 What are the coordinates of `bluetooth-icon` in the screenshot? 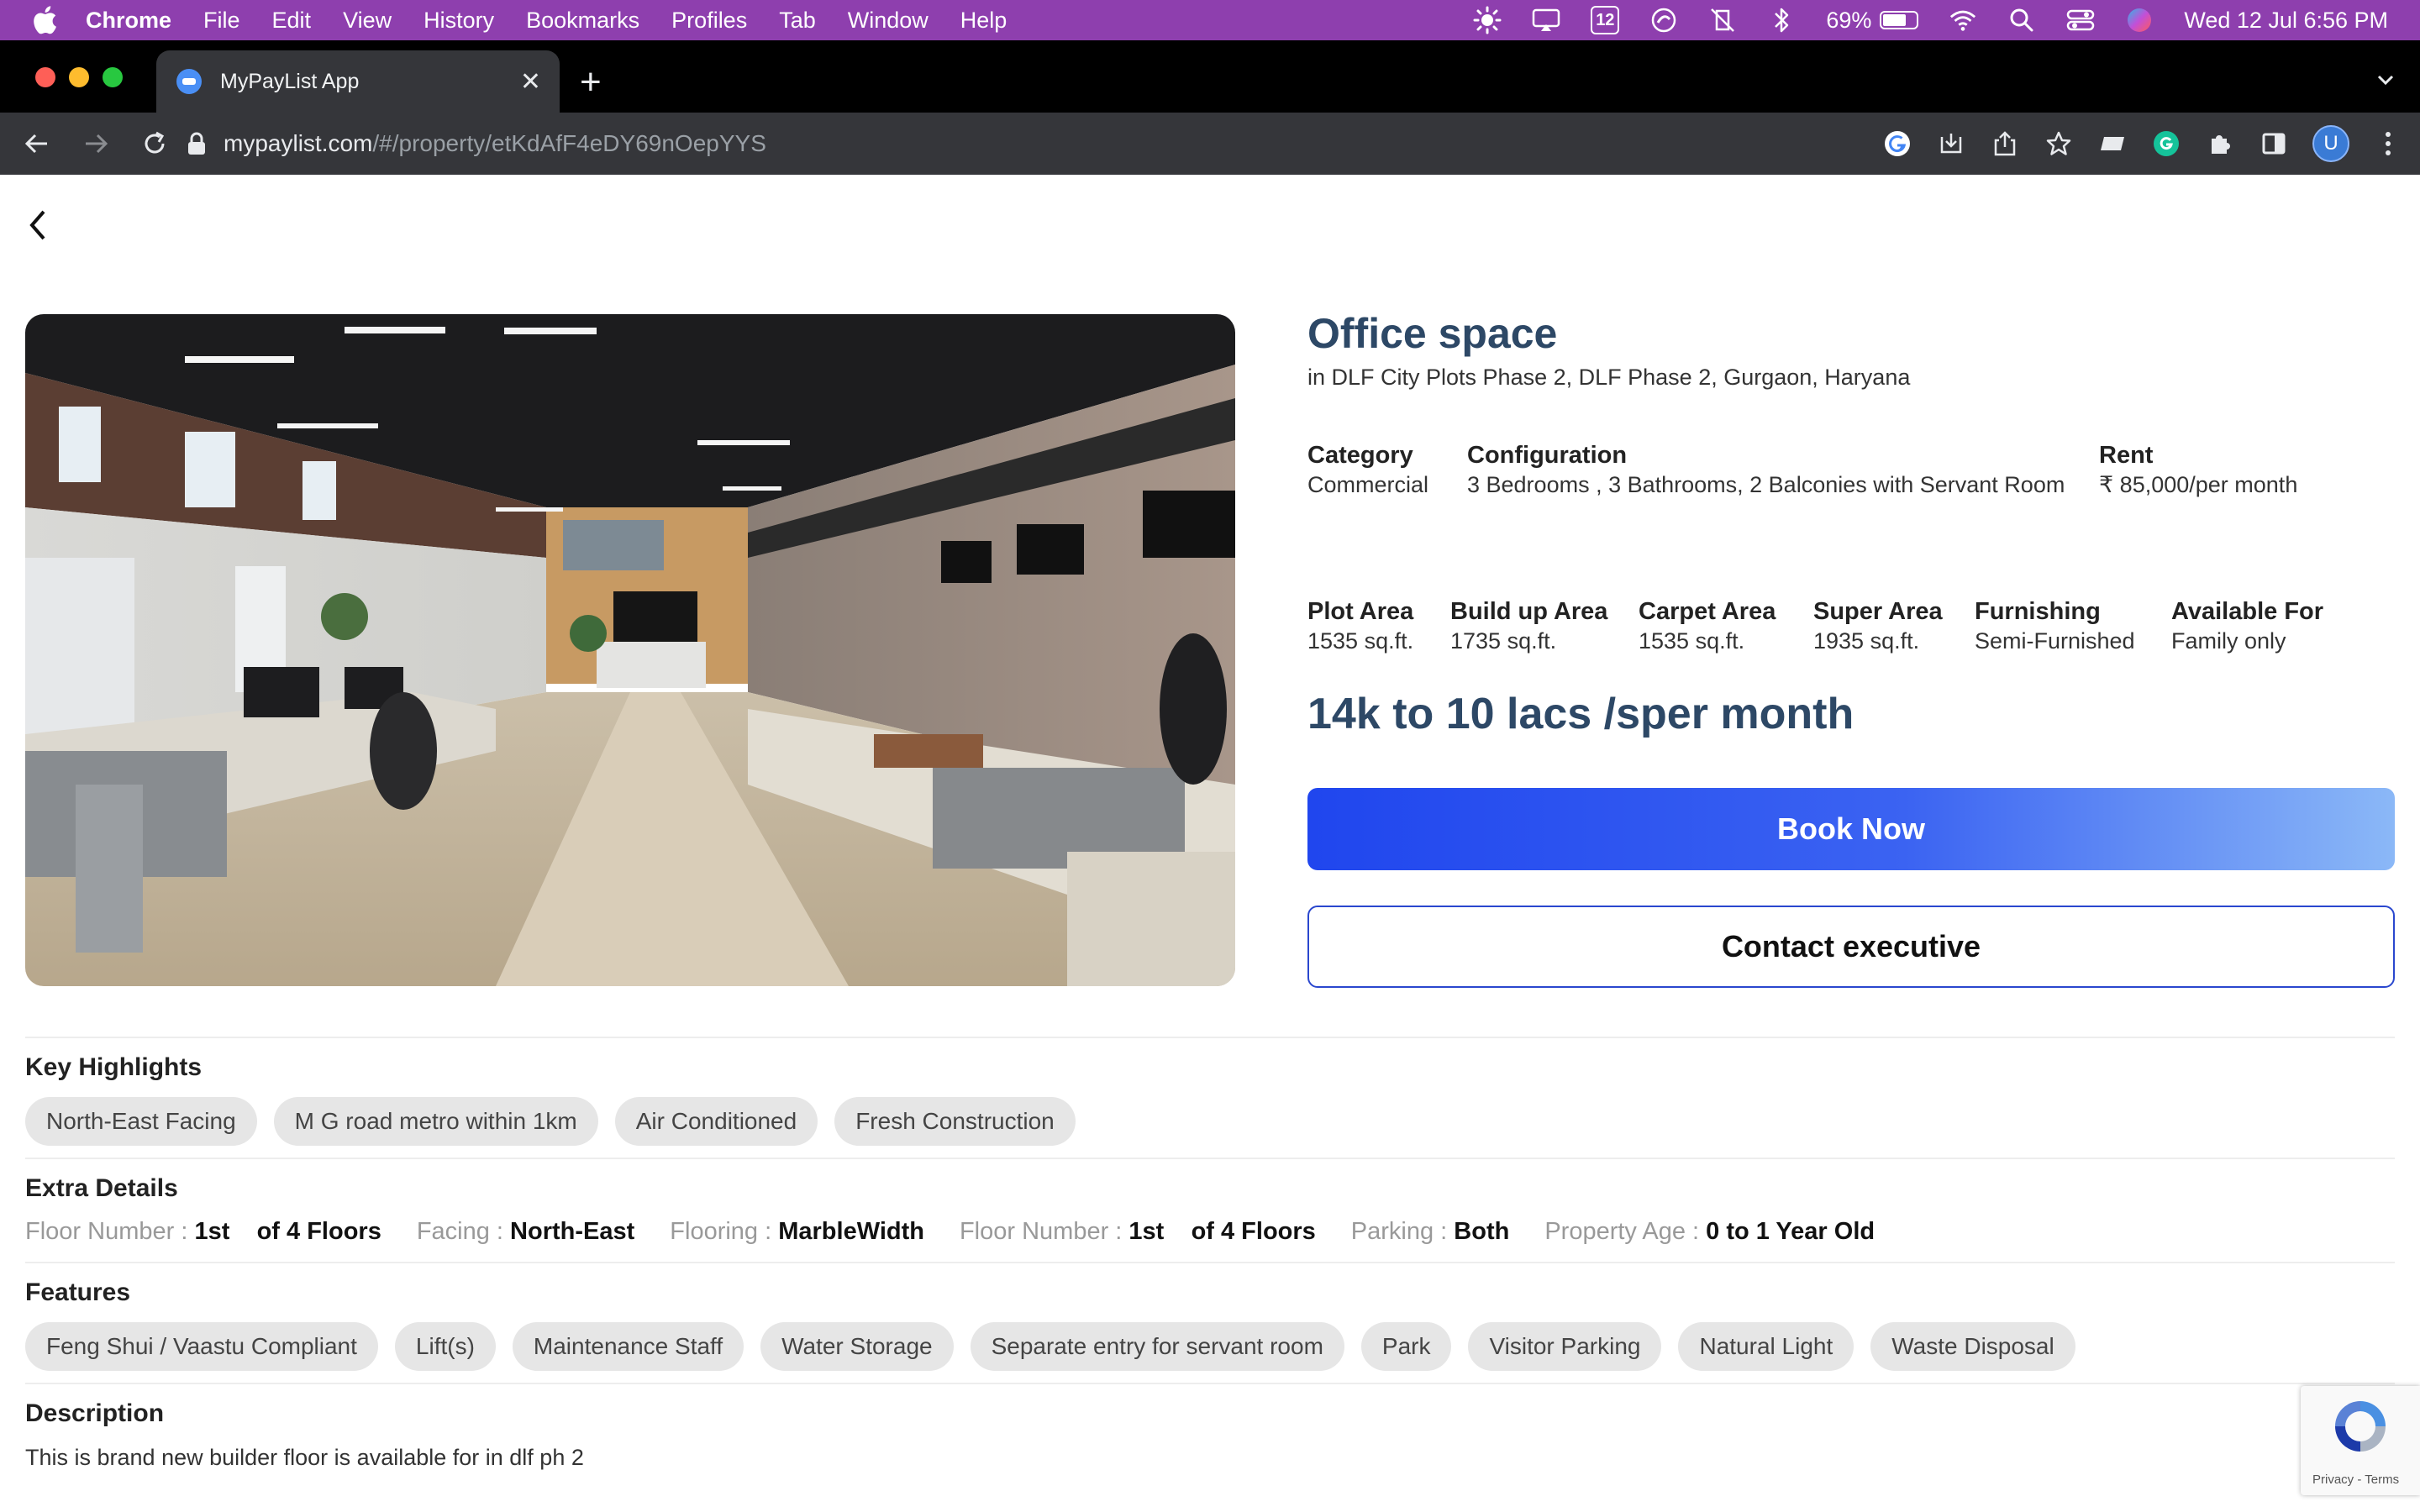 It's located at (1782, 20).